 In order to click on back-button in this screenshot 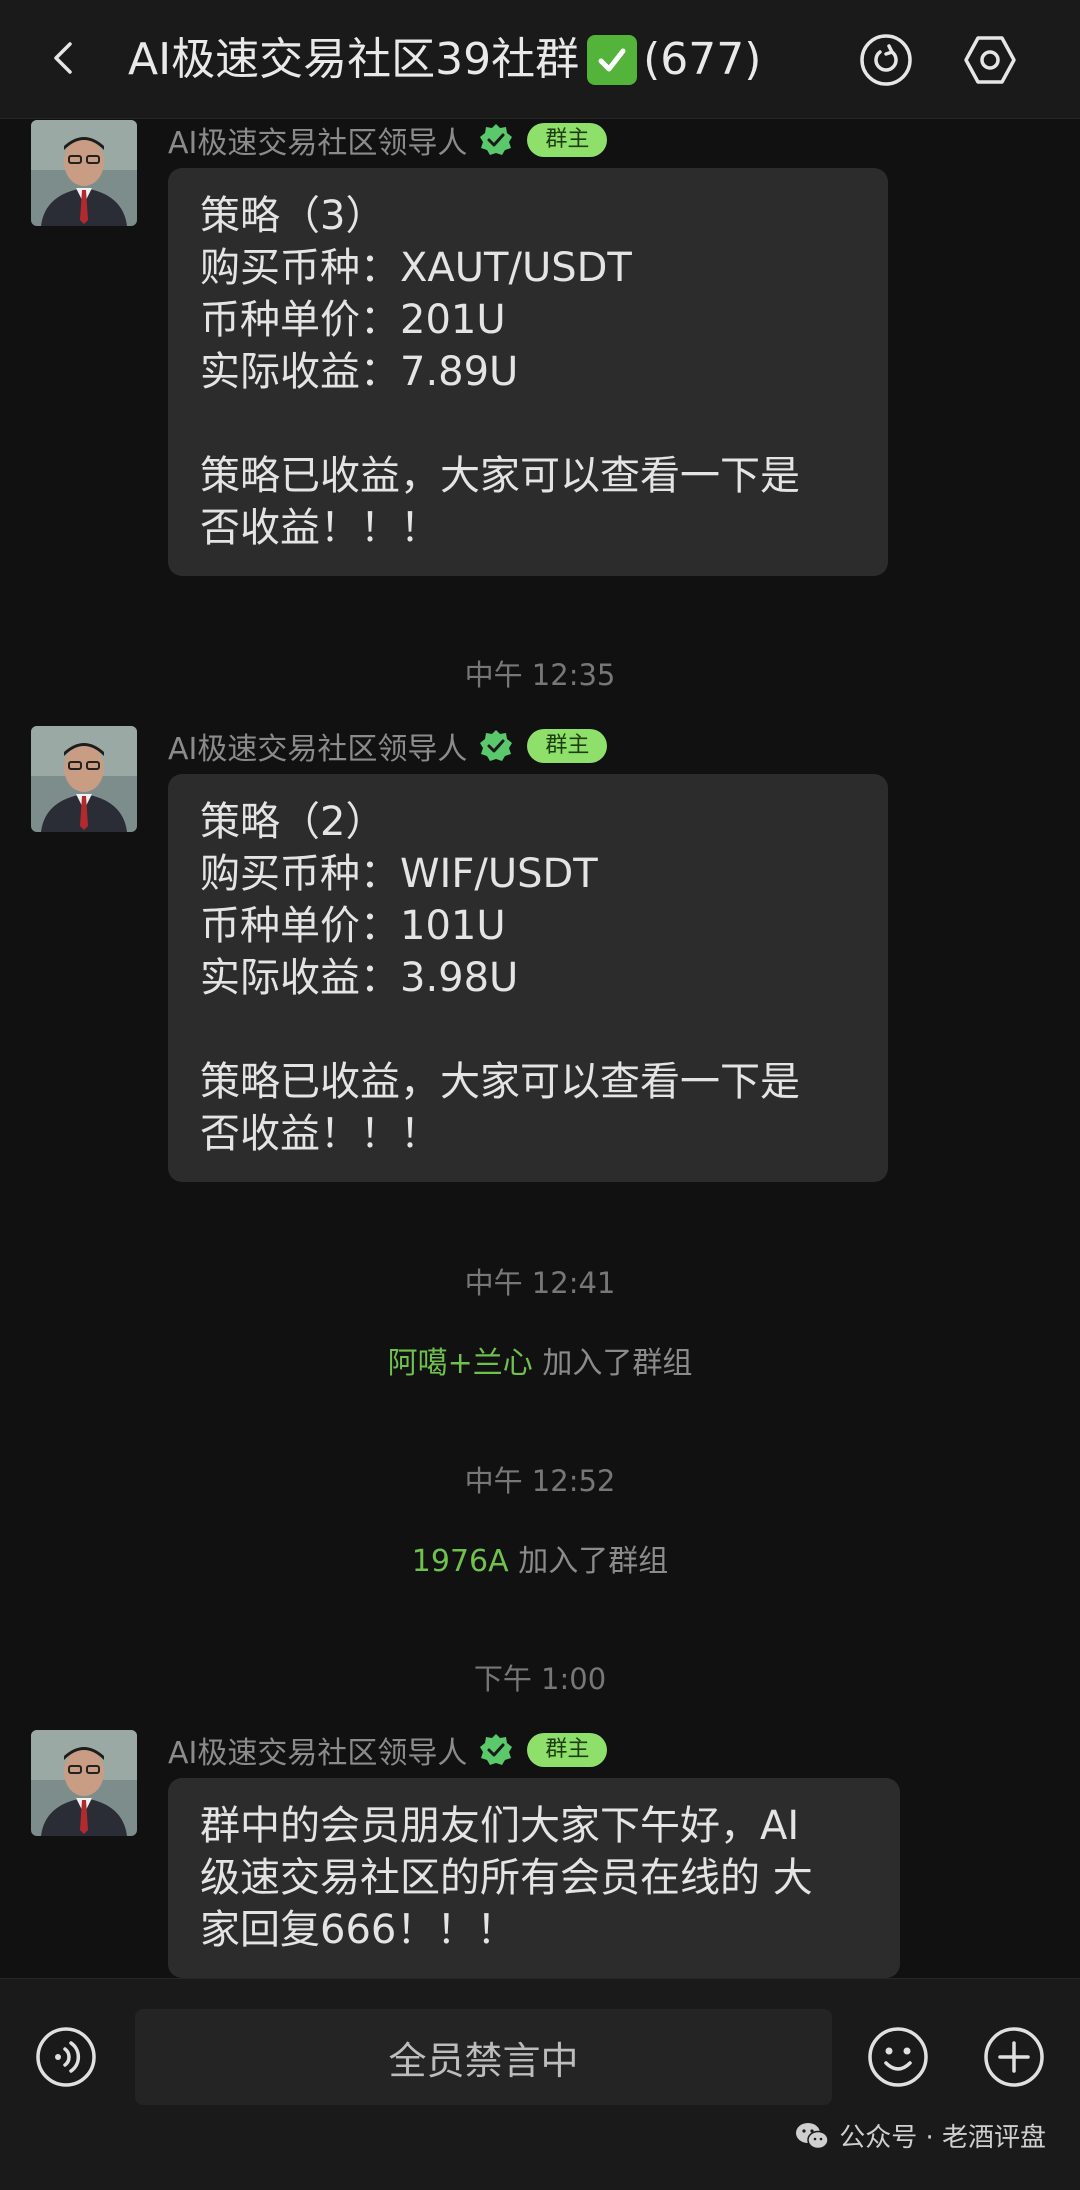, I will do `click(64, 58)`.